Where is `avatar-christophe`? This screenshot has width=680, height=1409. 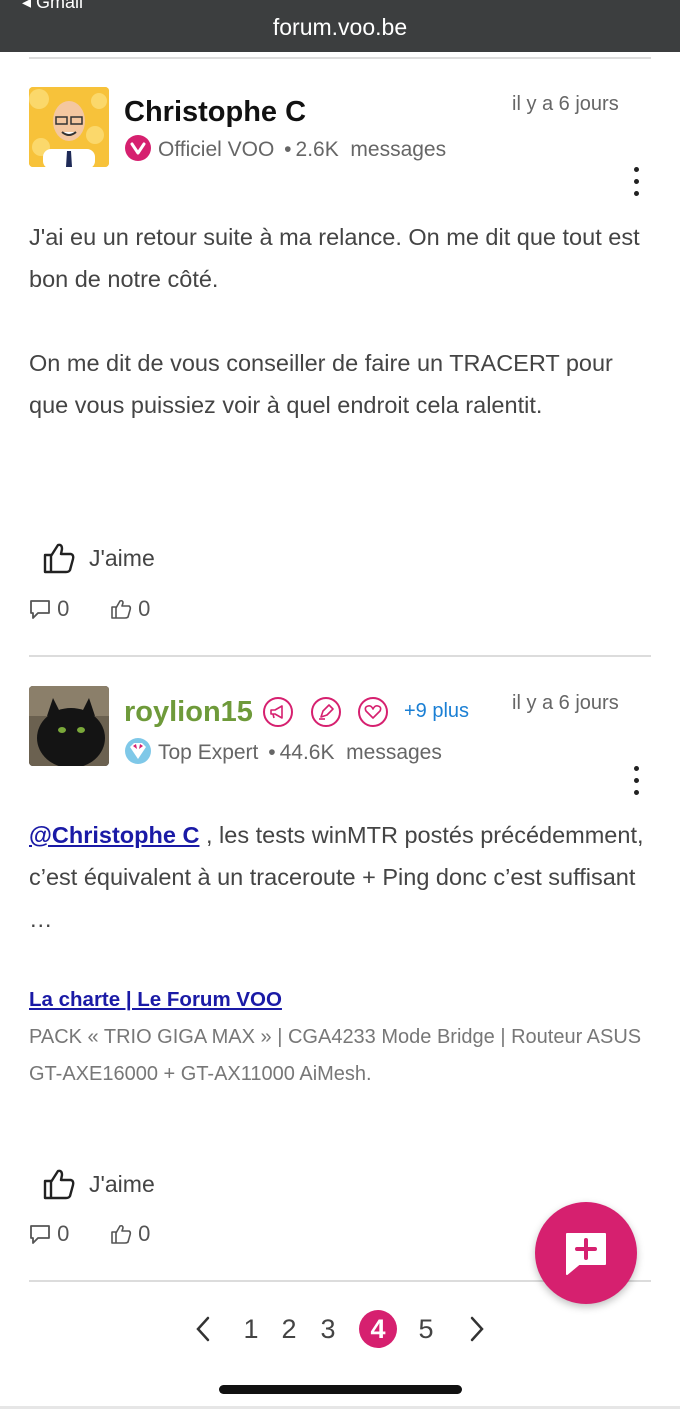 avatar-christophe is located at coordinates (69, 127).